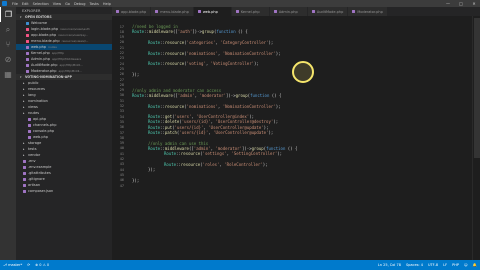 Image resolution: width=480 pixels, height=270 pixels. What do you see at coordinates (121, 121) in the screenshot?
I see `line-number: 35` at bounding box center [121, 121].